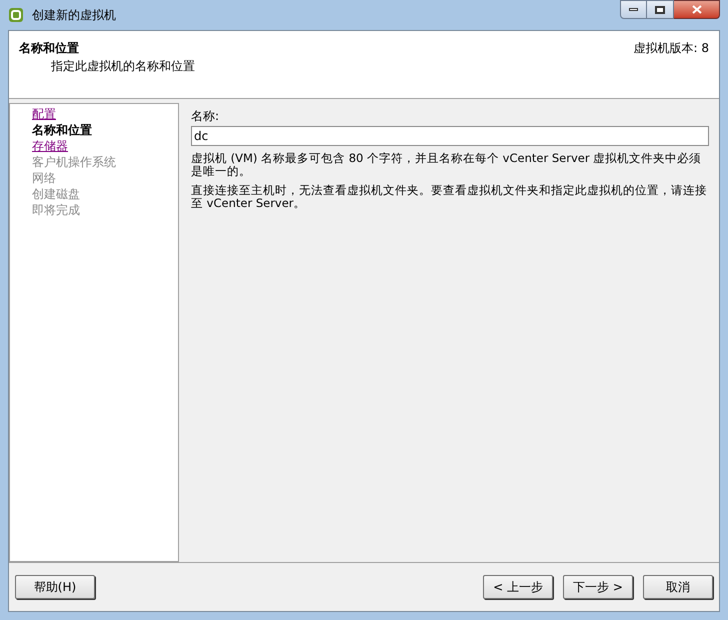  What do you see at coordinates (449, 197) in the screenshot?
I see `info-text: 直接连接至主机时，无法查看虚拟机文件夹。要查看虚拟机文件夹和指定此虚拟机的位置，请连接至 vCenter Server。` at bounding box center [449, 197].